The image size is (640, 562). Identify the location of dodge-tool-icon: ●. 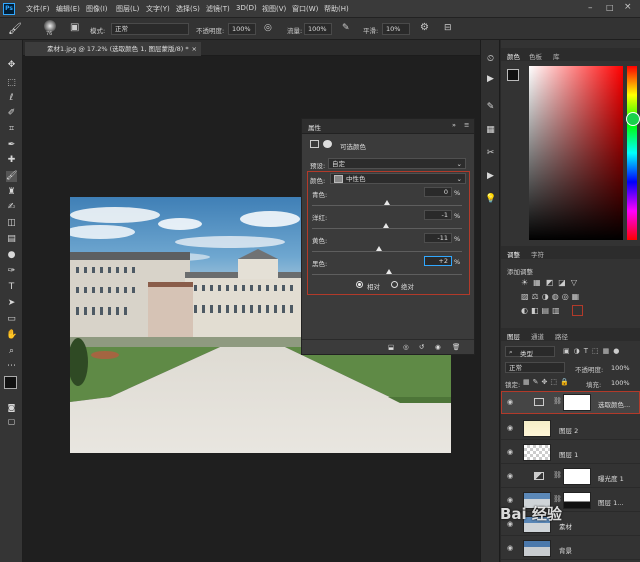
(11, 255).